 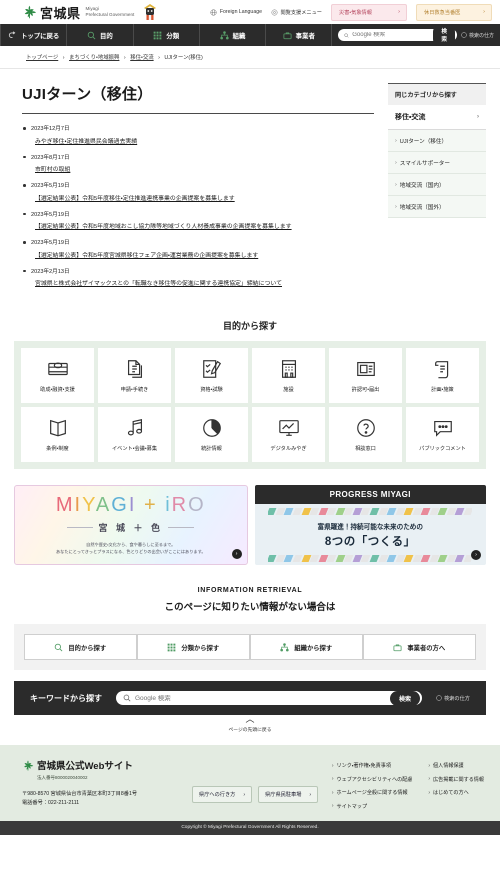 What do you see at coordinates (439, 698) in the screenshot?
I see `info-circle-icon` at bounding box center [439, 698].